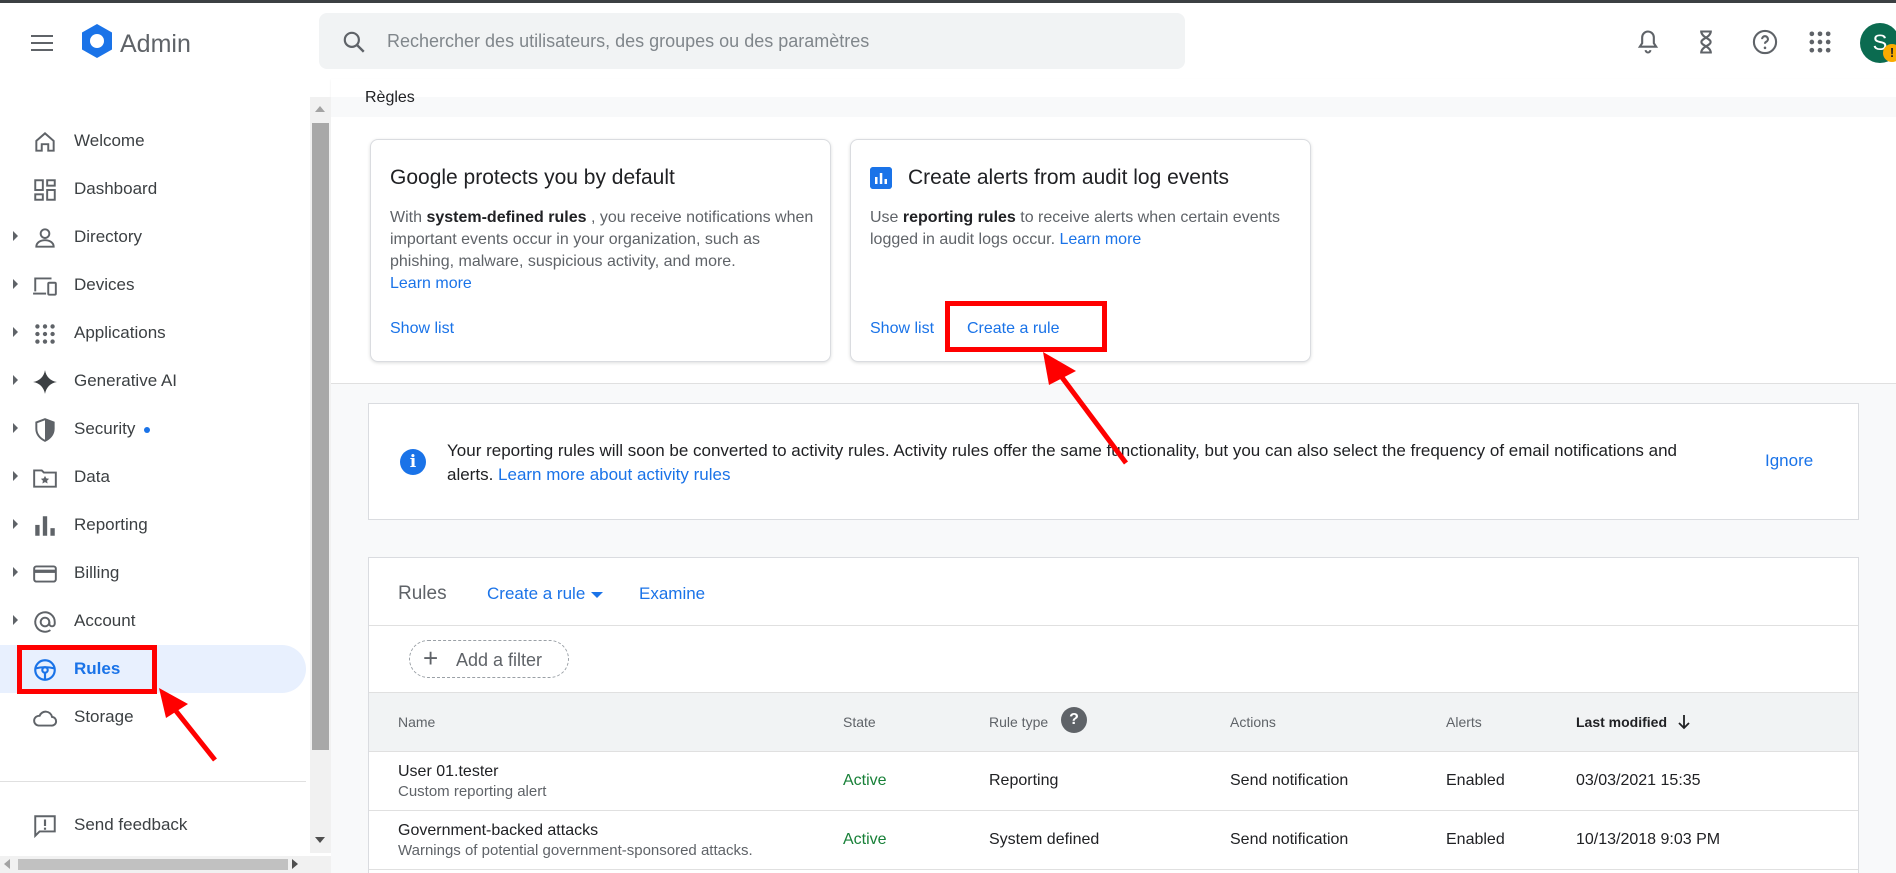 The height and width of the screenshot is (873, 1896). Describe the element at coordinates (45, 286) in the screenshot. I see `devices-icon` at that location.